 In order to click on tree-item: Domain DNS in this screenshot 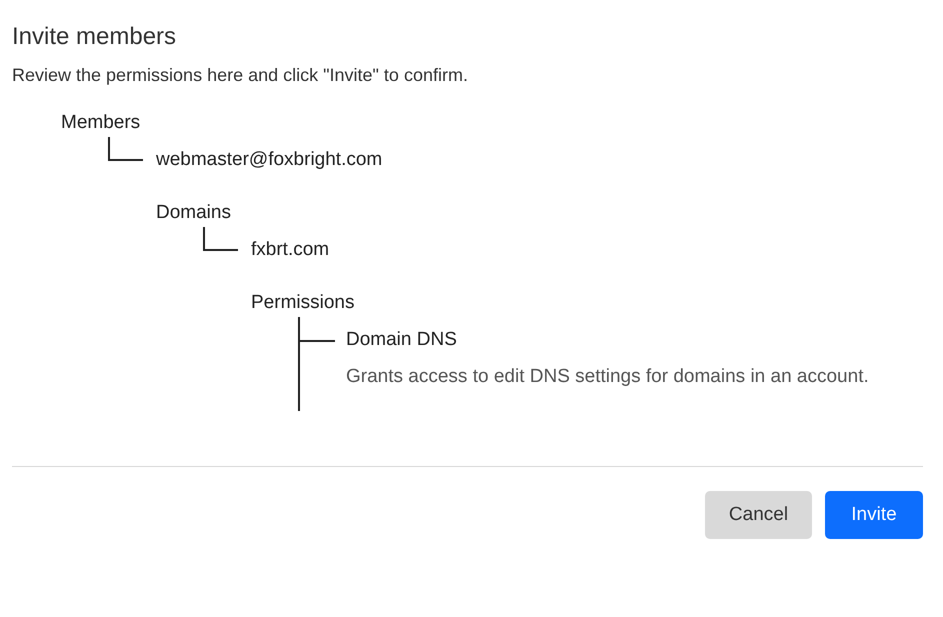, I will do `click(401, 340)`.